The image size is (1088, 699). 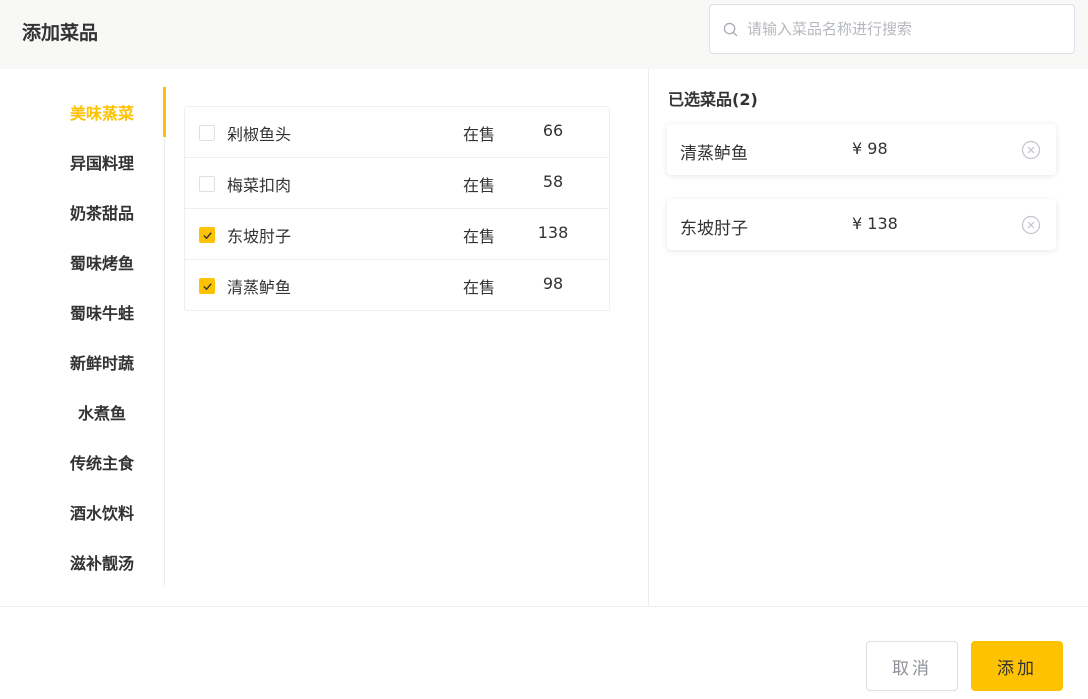 What do you see at coordinates (102, 412) in the screenshot?
I see `category-item: 水煮鱼` at bounding box center [102, 412].